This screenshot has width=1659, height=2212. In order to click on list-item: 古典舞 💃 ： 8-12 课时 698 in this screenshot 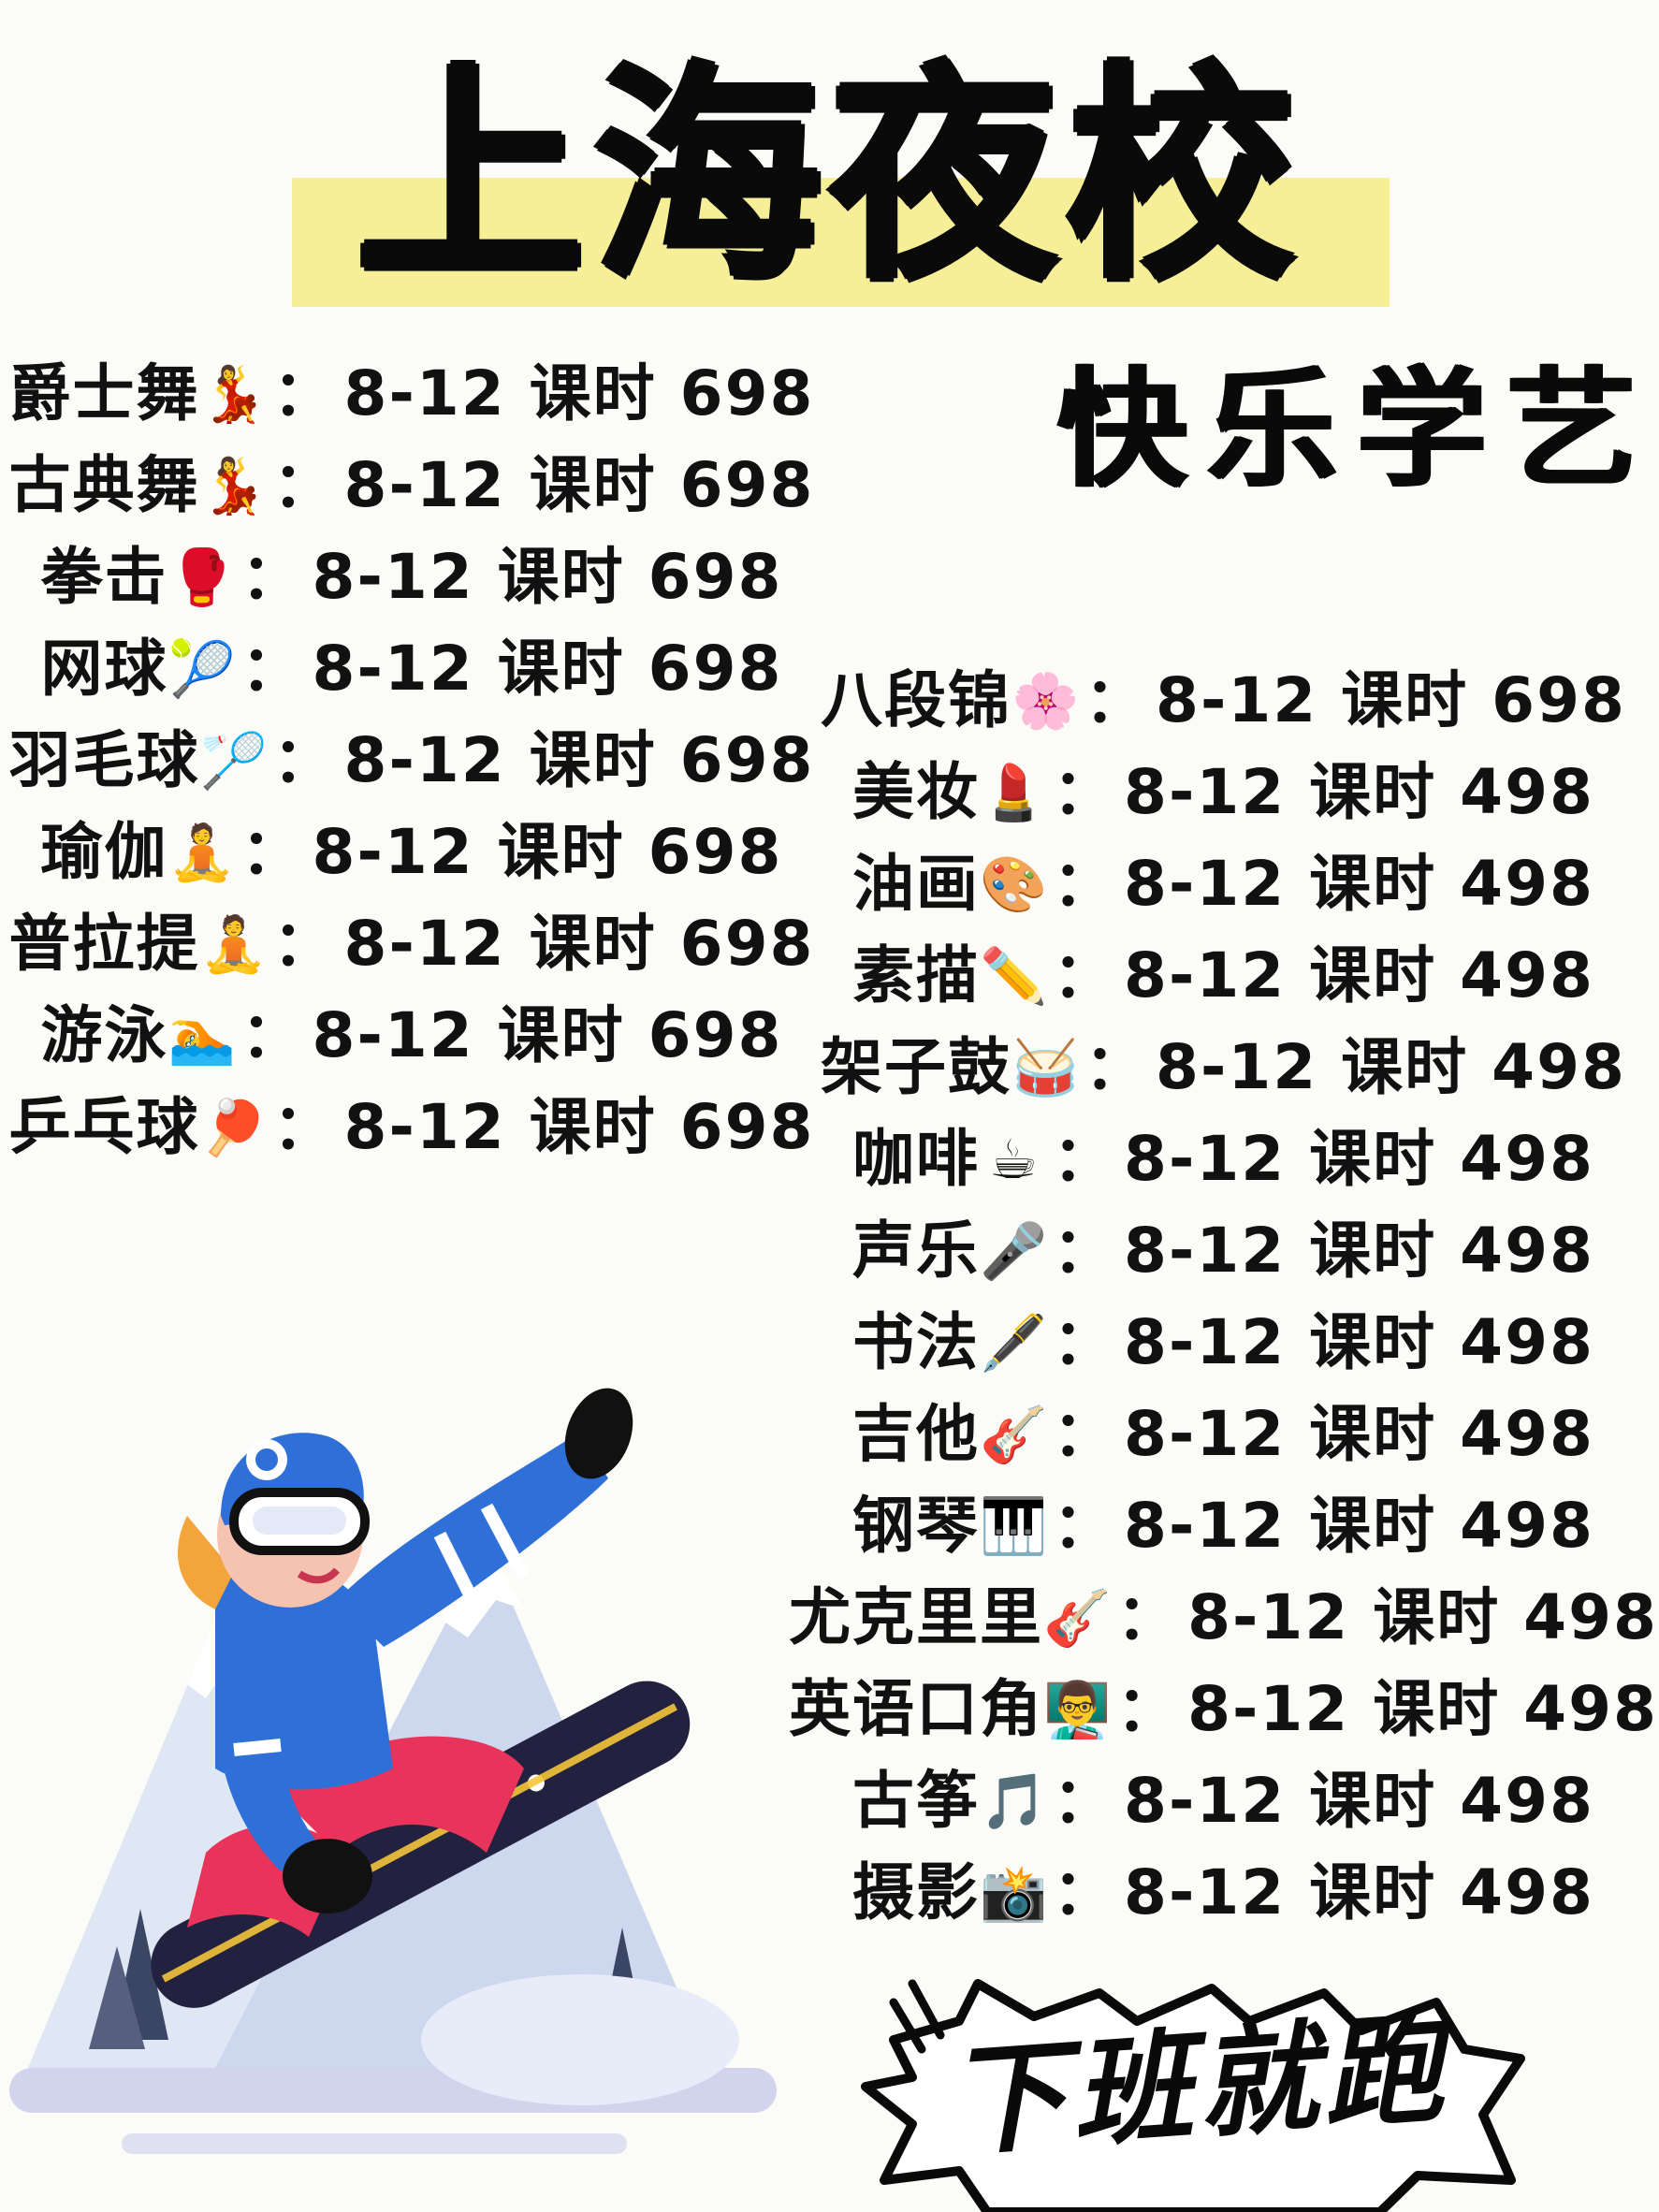, I will do `click(411, 485)`.